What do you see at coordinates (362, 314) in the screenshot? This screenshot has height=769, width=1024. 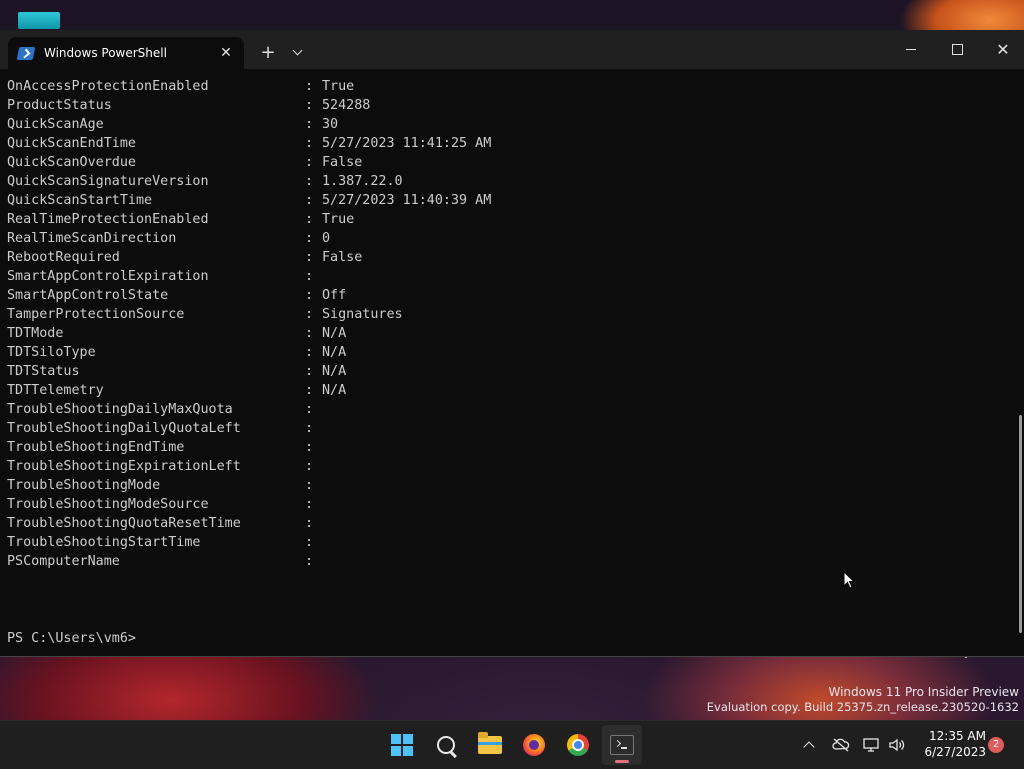 I see `property-value: Signatures` at bounding box center [362, 314].